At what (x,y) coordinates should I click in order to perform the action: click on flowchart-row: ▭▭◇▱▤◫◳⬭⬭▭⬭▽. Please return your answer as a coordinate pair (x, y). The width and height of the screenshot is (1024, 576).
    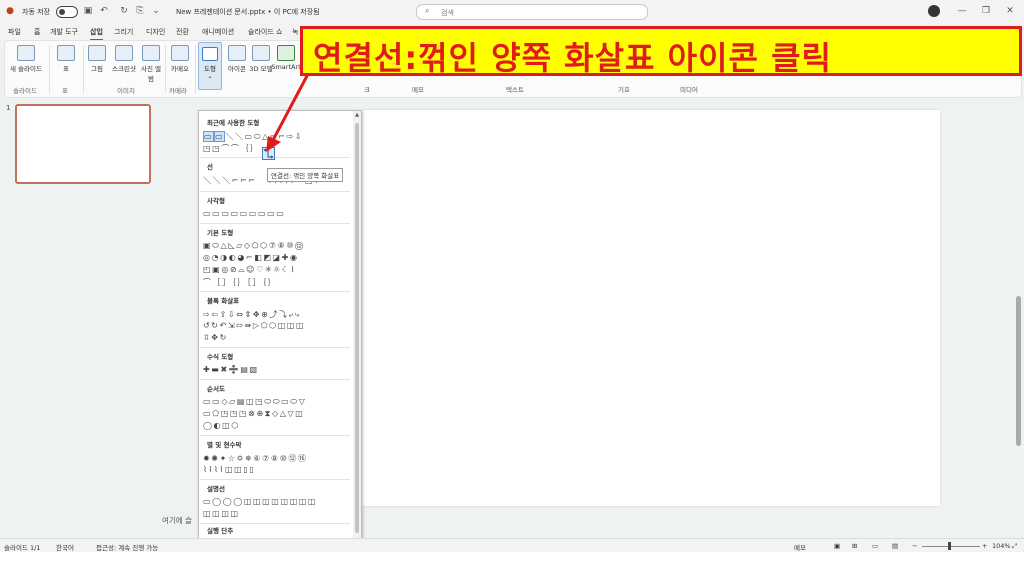
    Looking at the image, I should click on (255, 402).